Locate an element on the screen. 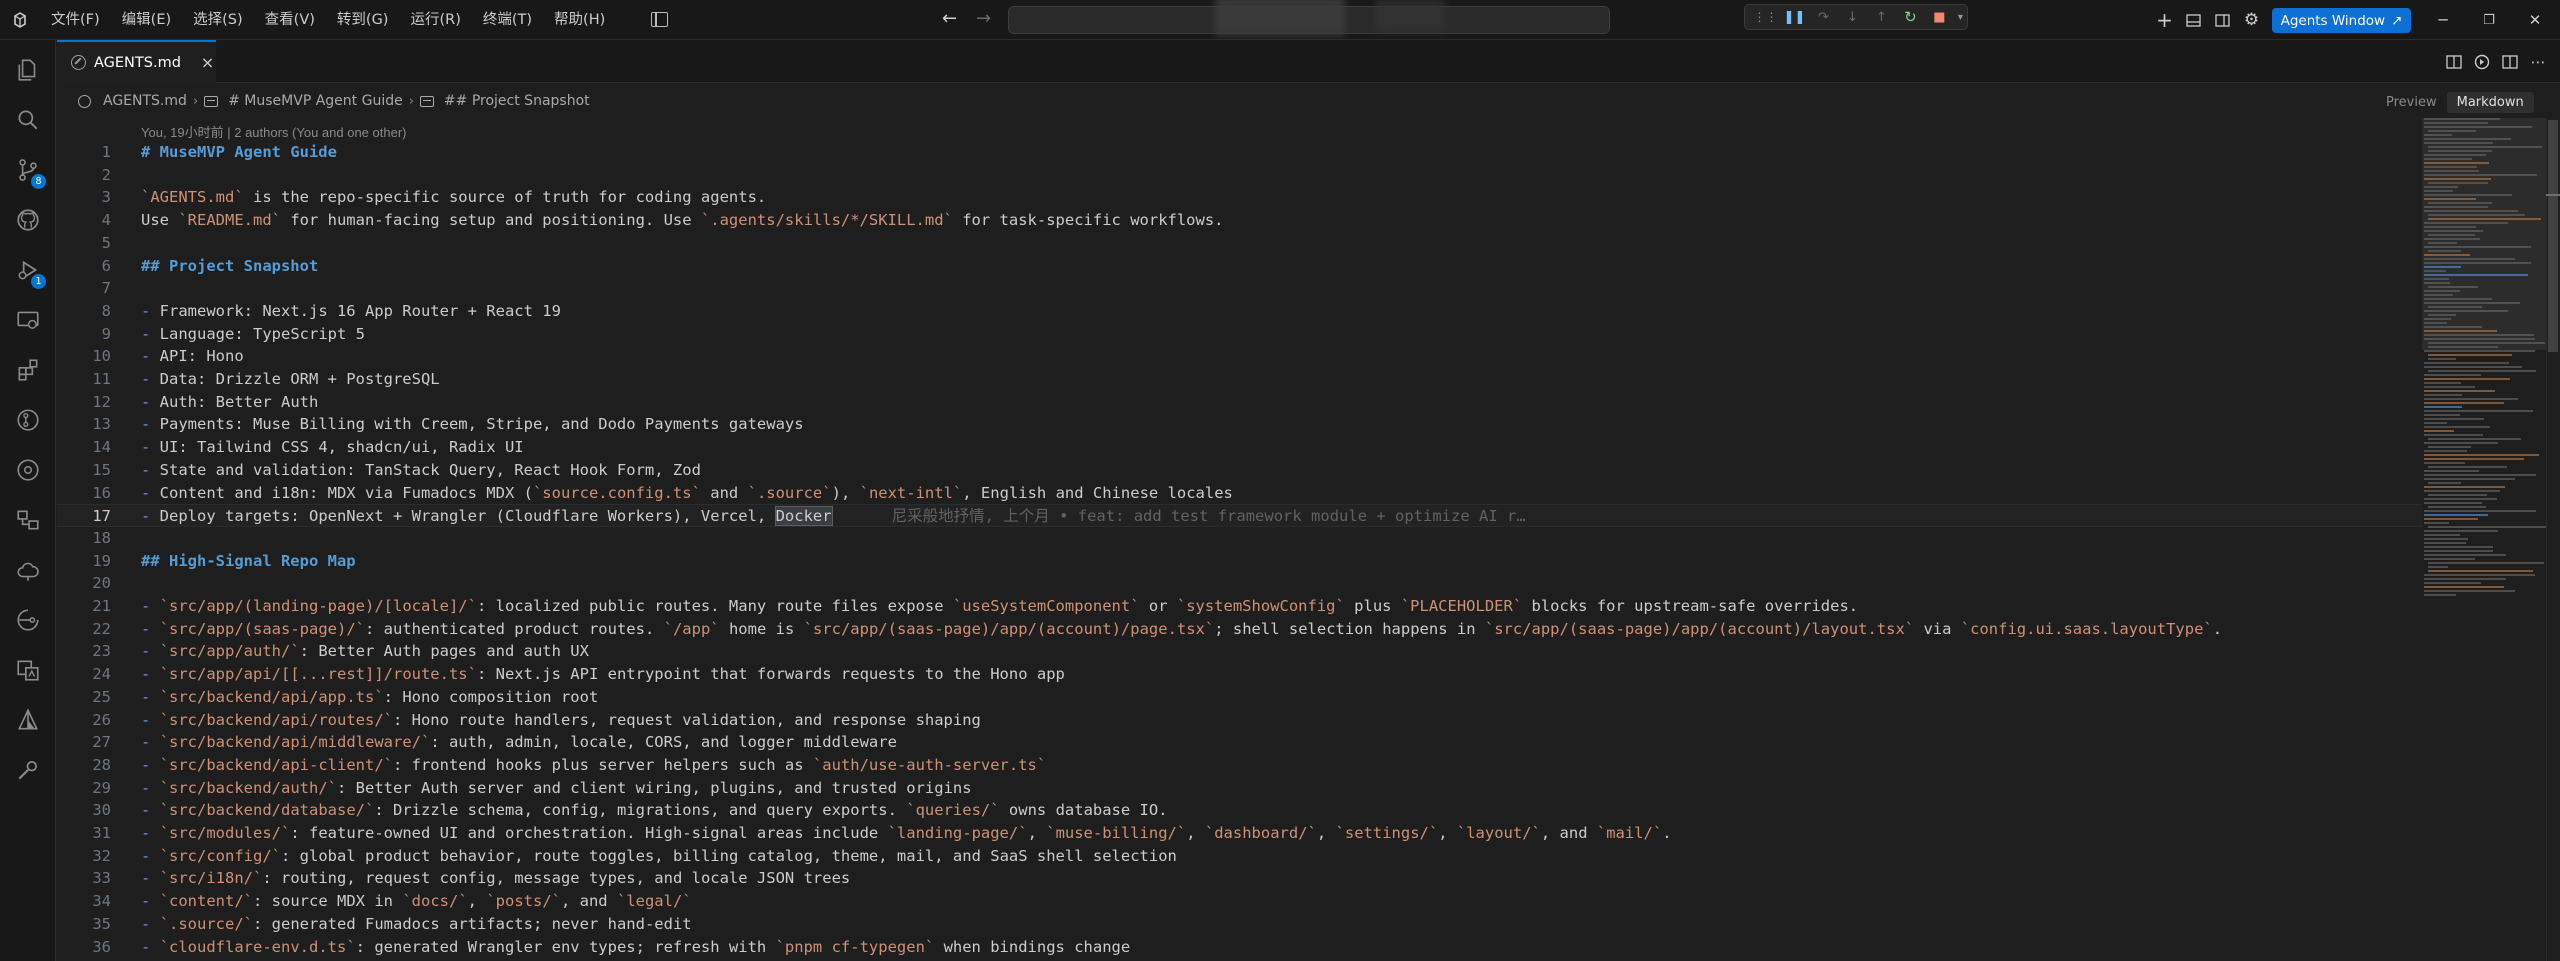  drag-handle-icon: ⋮⋮ is located at coordinates (1765, 17).